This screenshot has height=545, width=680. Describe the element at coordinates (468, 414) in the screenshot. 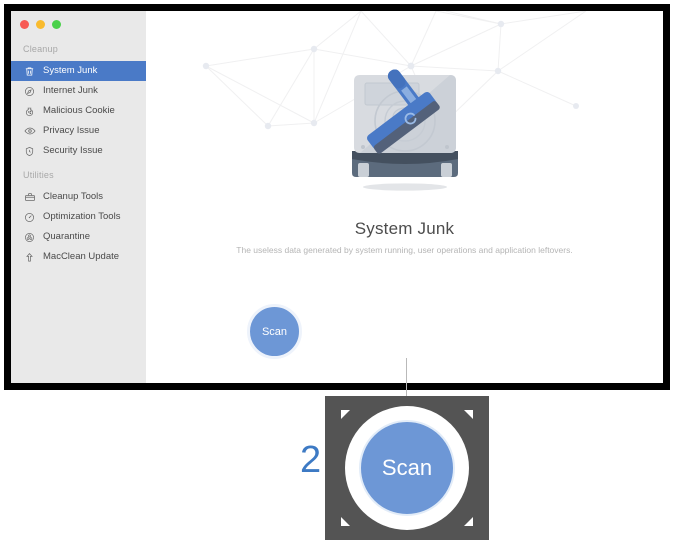

I see `corner-bracket-top-right-icon` at that location.